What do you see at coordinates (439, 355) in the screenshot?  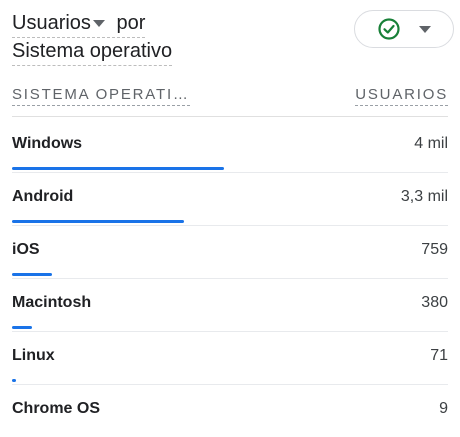 I see `row-value: 71` at bounding box center [439, 355].